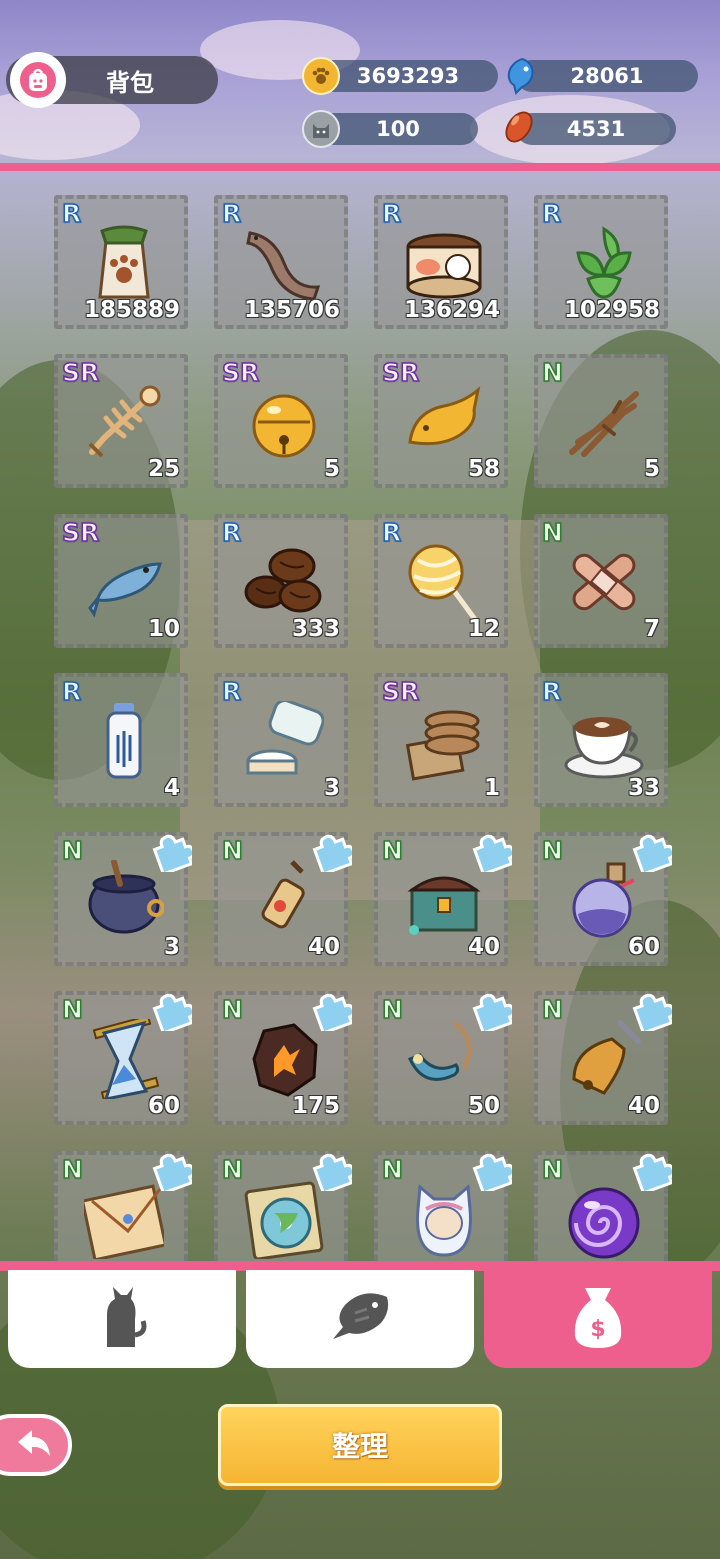 The image size is (720, 1559). Describe the element at coordinates (601, 262) in the screenshot. I see `inventory-slot: R 102958` at that location.